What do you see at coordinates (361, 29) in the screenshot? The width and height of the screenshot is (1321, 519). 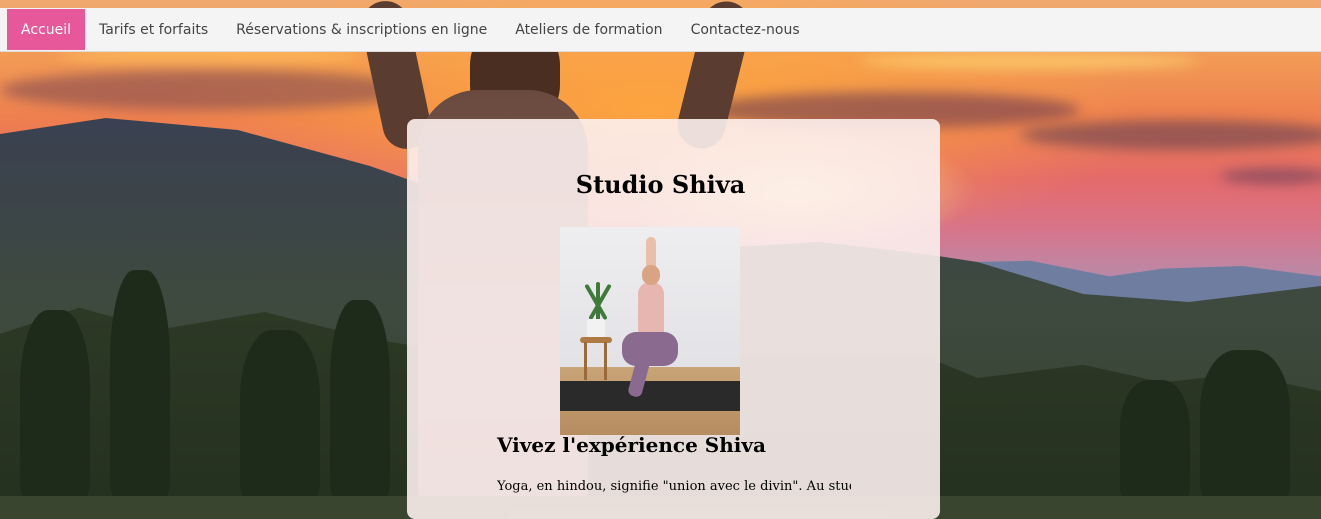 I see `nav-item-reservations: Réservations & inscriptions en ligne` at bounding box center [361, 29].